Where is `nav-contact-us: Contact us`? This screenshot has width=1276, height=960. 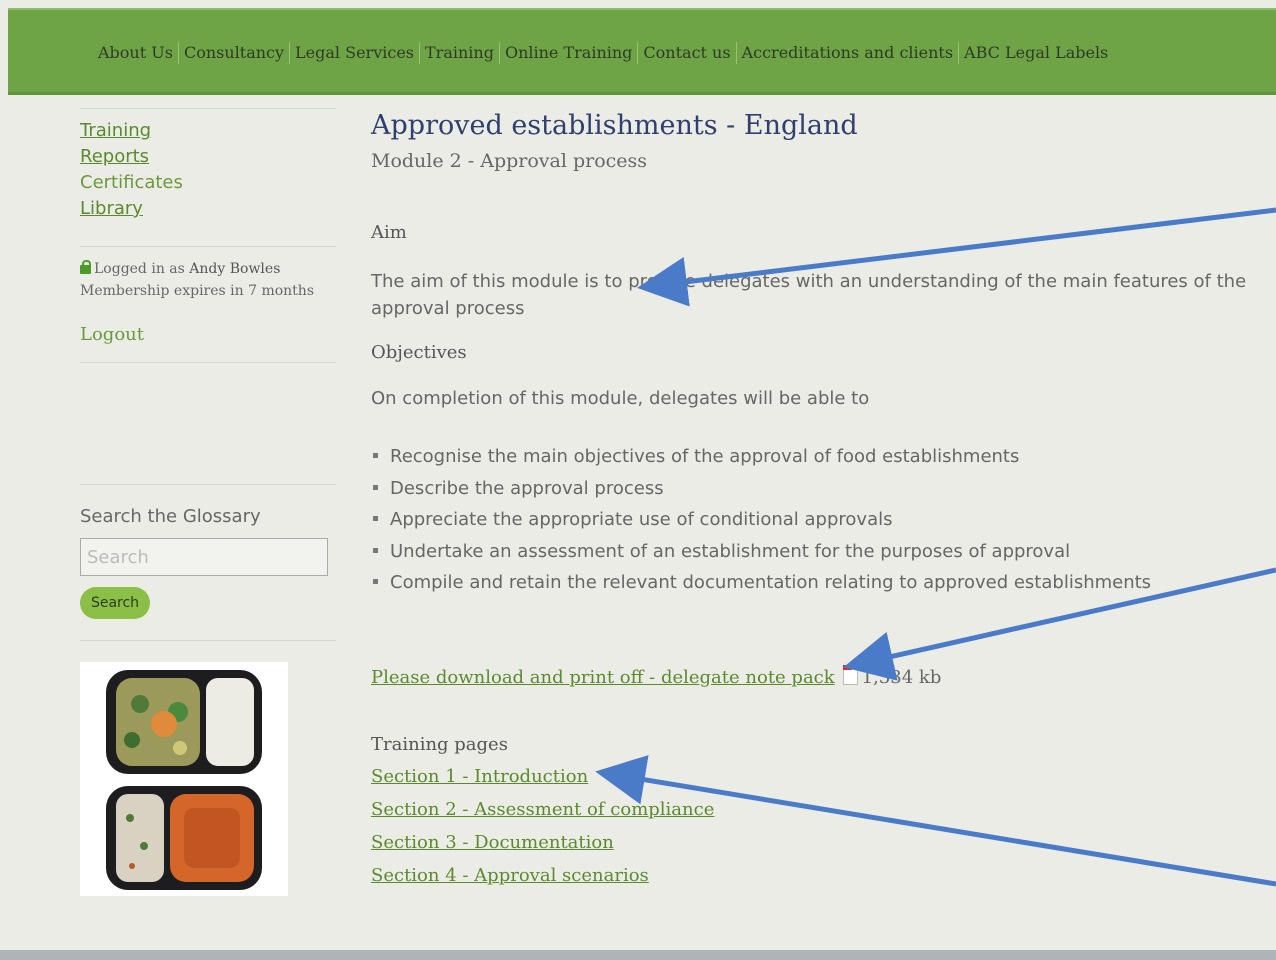 nav-contact-us: Contact us is located at coordinates (687, 53).